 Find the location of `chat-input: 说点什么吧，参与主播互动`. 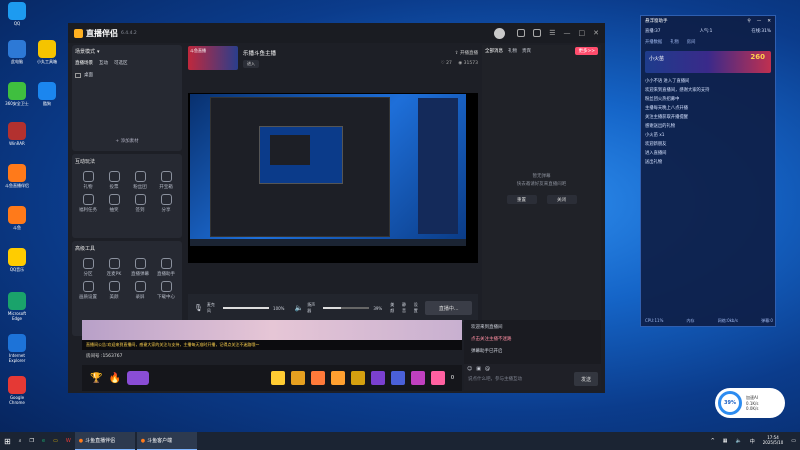

chat-input: 说点什么吧，参与主播互动 is located at coordinates (518, 379).